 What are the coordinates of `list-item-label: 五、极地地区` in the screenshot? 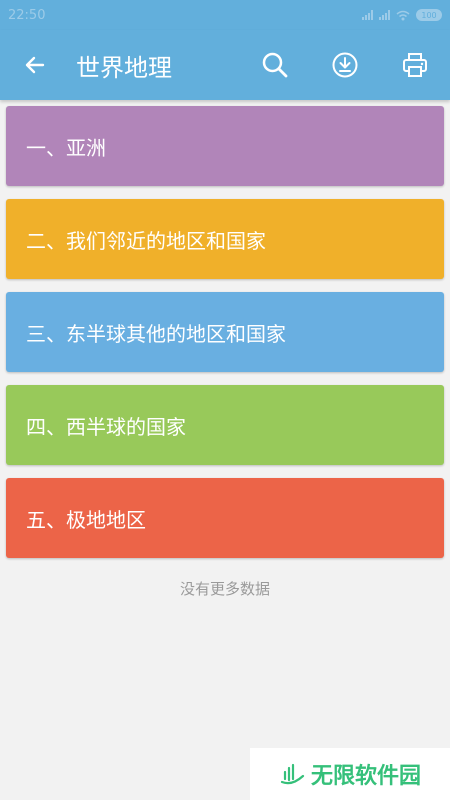 It's located at (86, 519).